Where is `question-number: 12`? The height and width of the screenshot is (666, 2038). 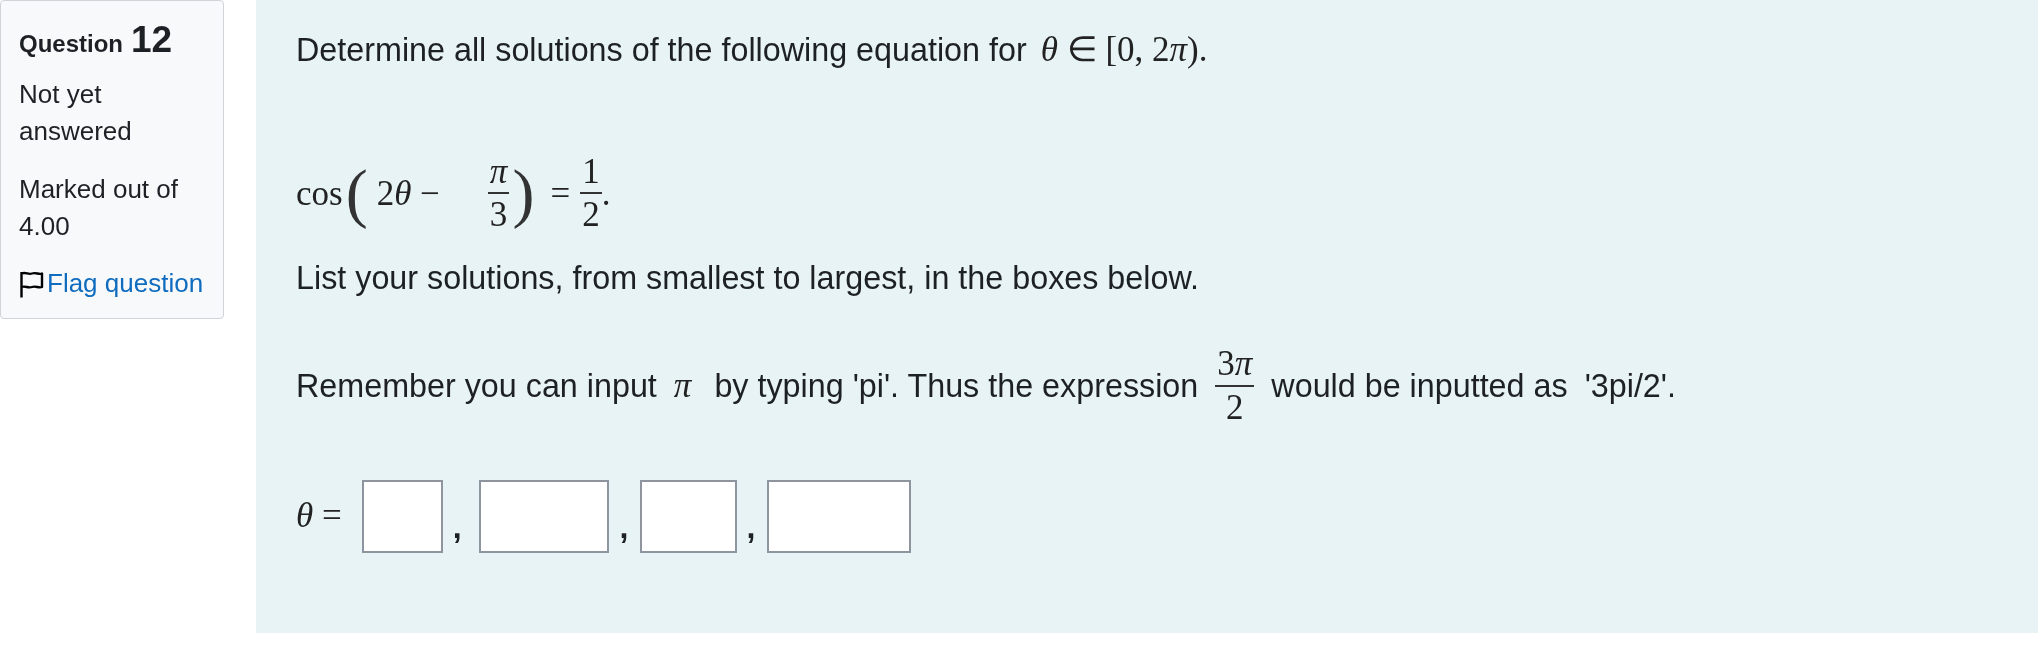 question-number: 12 is located at coordinates (152, 40).